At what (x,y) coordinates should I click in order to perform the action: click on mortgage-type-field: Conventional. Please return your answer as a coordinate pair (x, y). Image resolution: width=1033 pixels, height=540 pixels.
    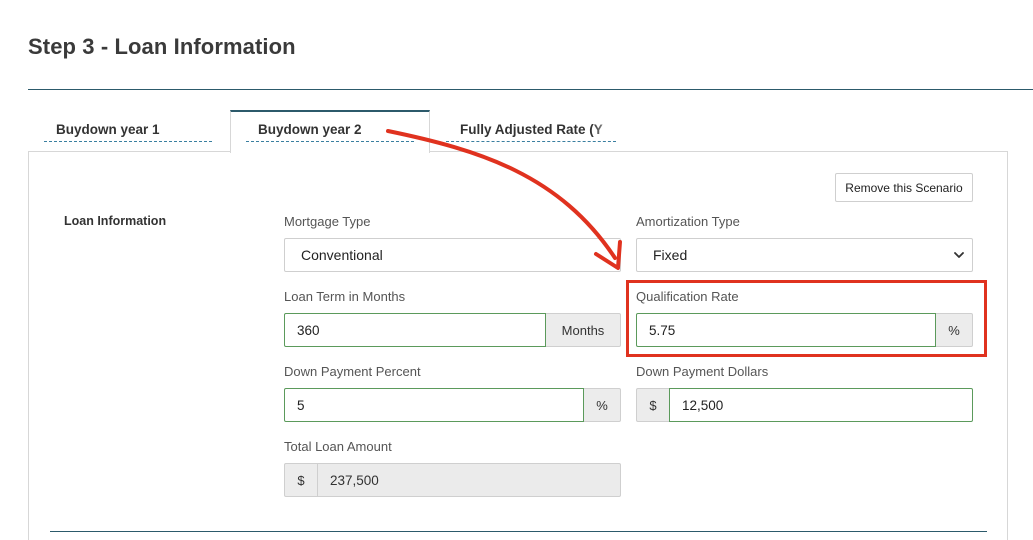
    Looking at the image, I should click on (452, 255).